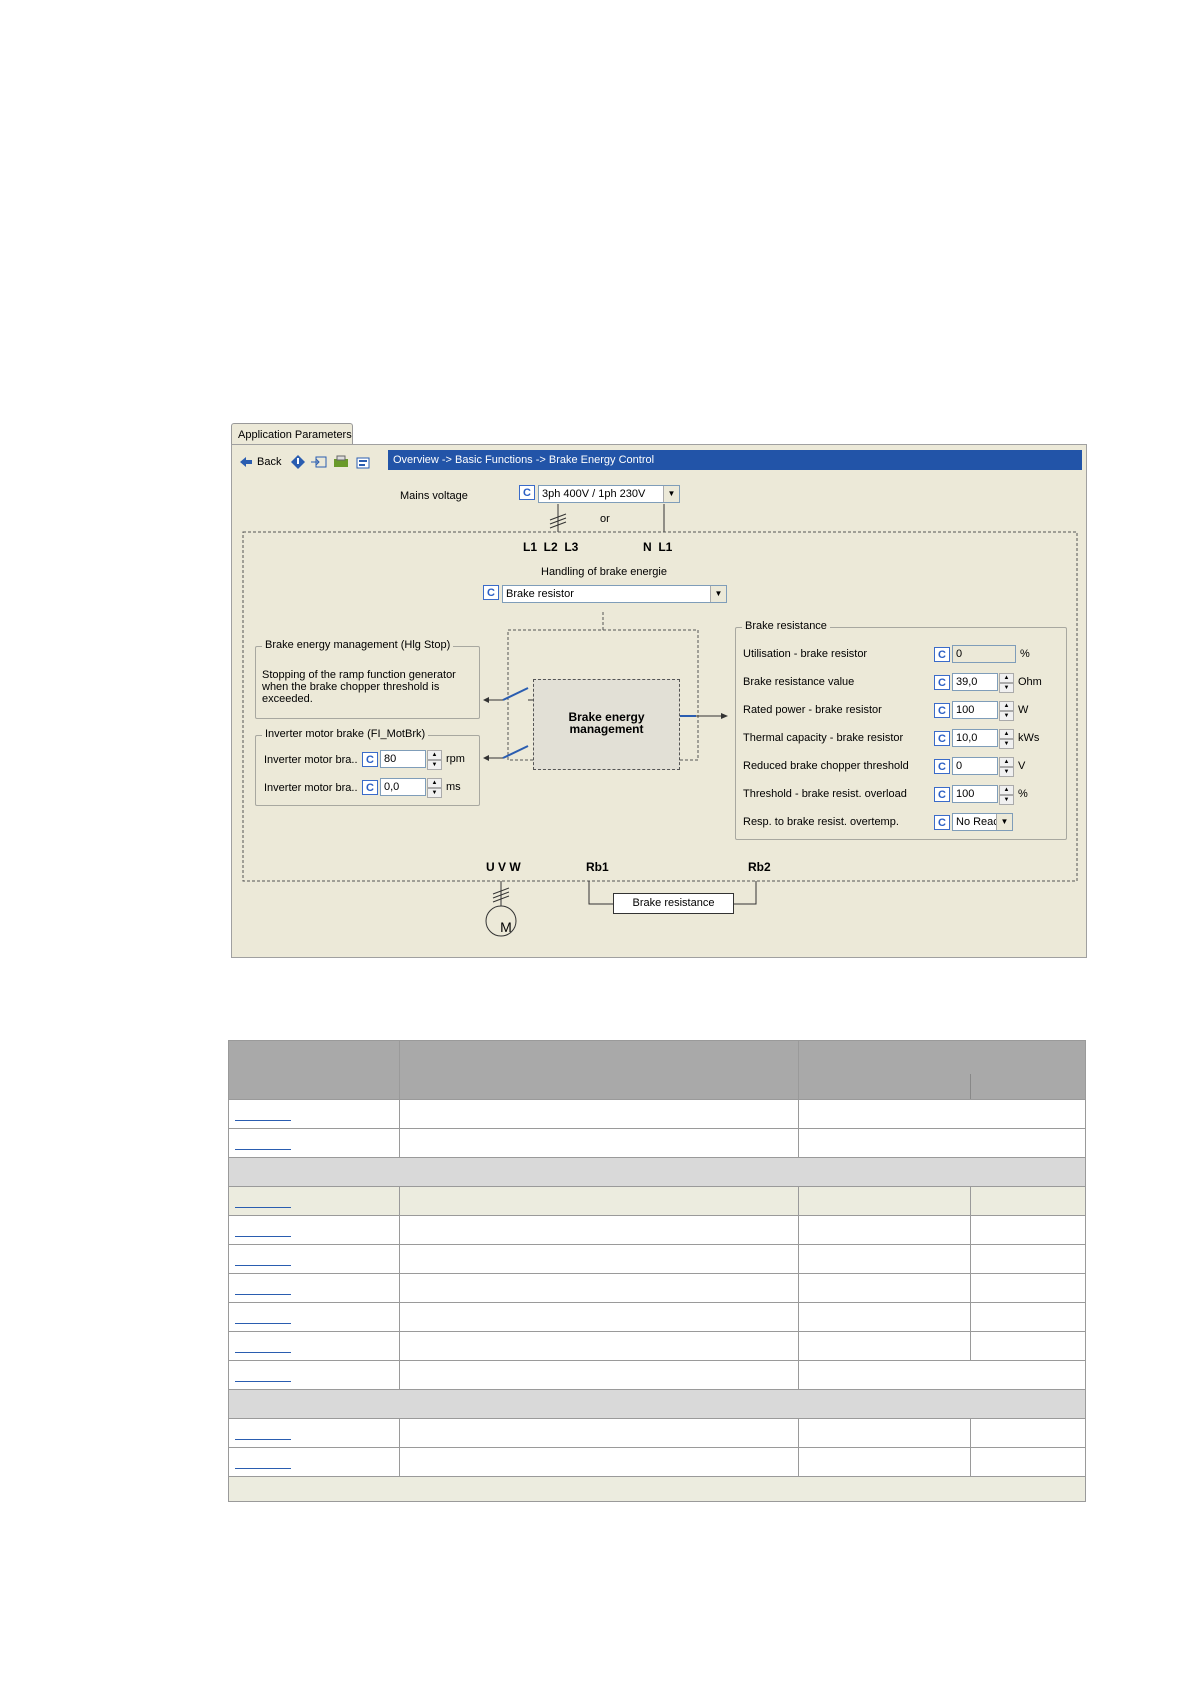  Describe the element at coordinates (812, 710) in the screenshot. I see `brake-resistance-row-label: Rated power - brake resistor` at that location.